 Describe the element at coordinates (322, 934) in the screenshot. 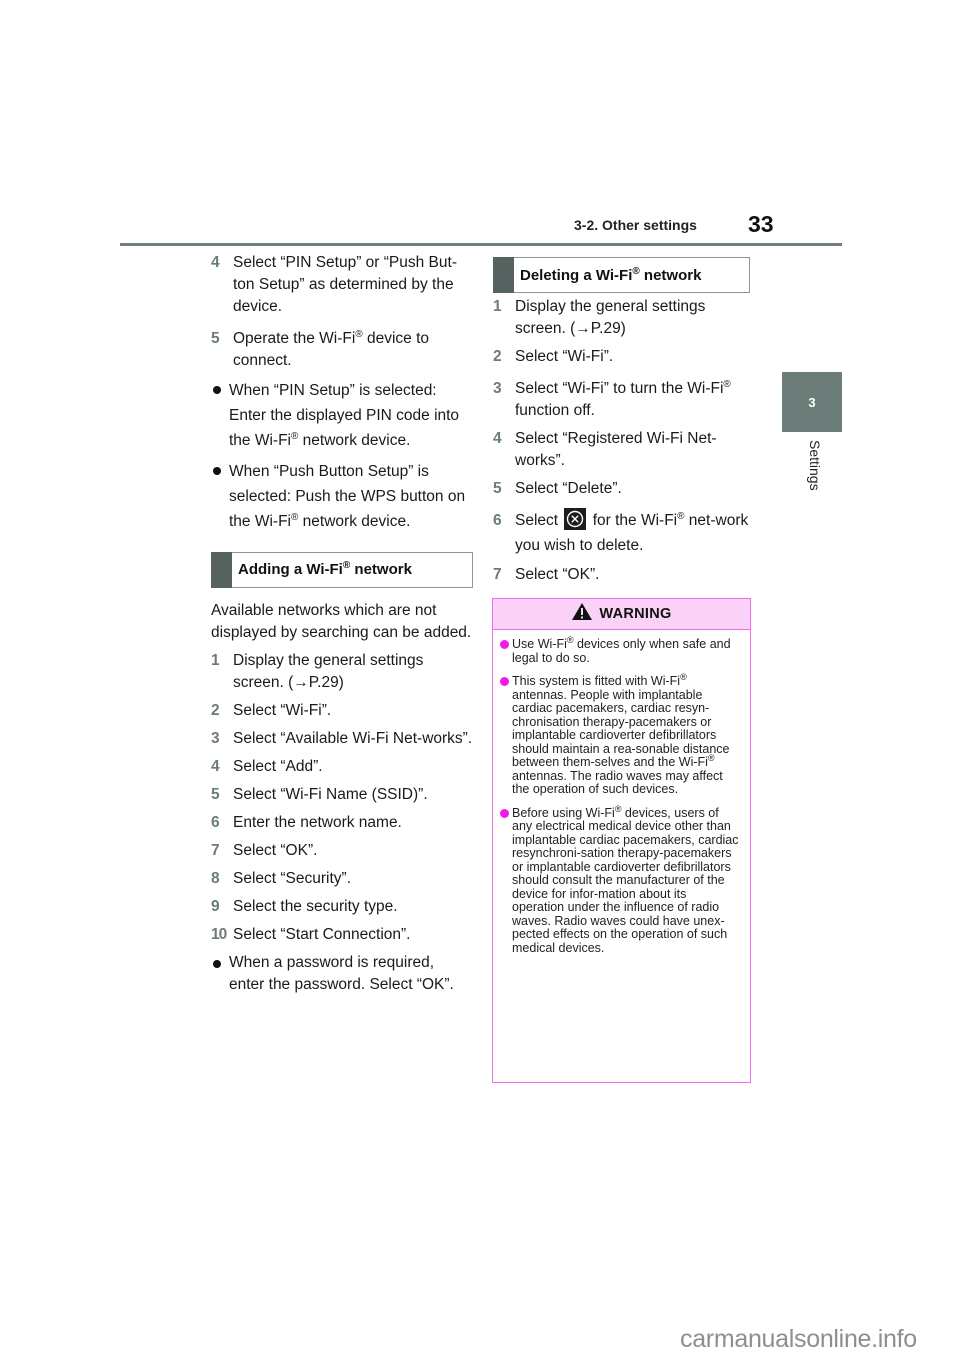

I see `step-text: Select “Start Connection”.` at that location.